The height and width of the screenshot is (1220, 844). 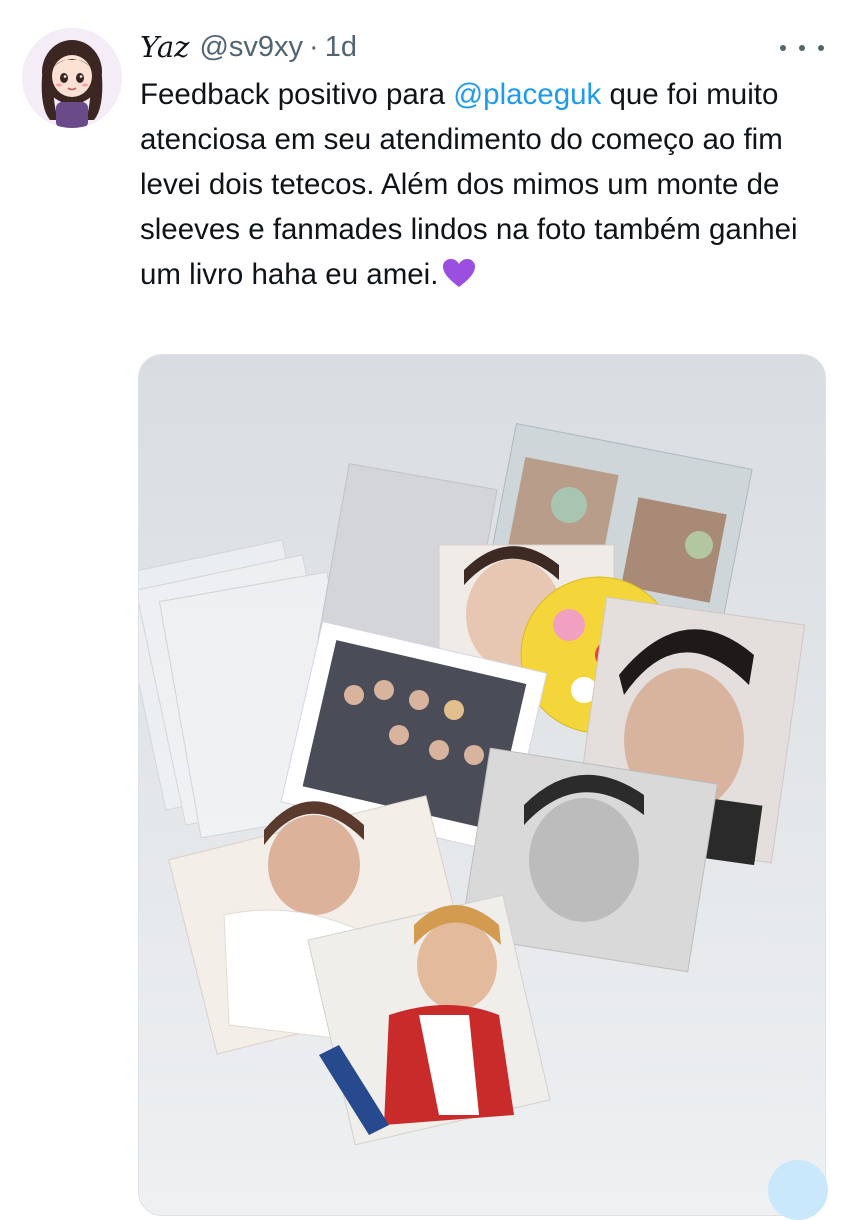 I want to click on more-horizontal-icon, so click(x=802, y=48).